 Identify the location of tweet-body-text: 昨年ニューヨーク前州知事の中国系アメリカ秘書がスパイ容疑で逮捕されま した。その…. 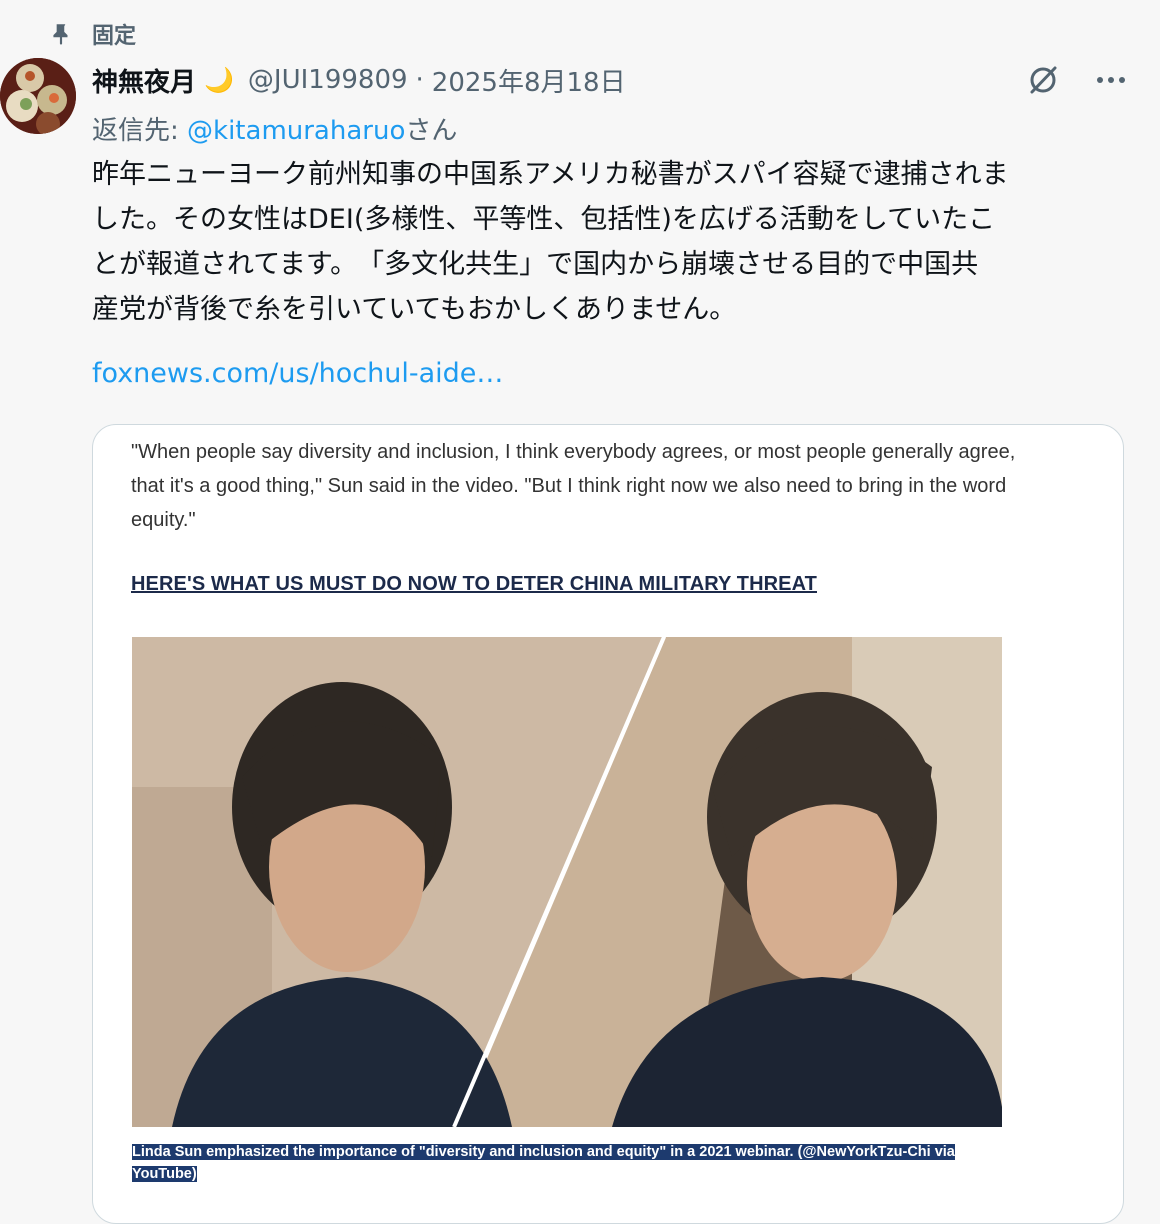
(550, 242).